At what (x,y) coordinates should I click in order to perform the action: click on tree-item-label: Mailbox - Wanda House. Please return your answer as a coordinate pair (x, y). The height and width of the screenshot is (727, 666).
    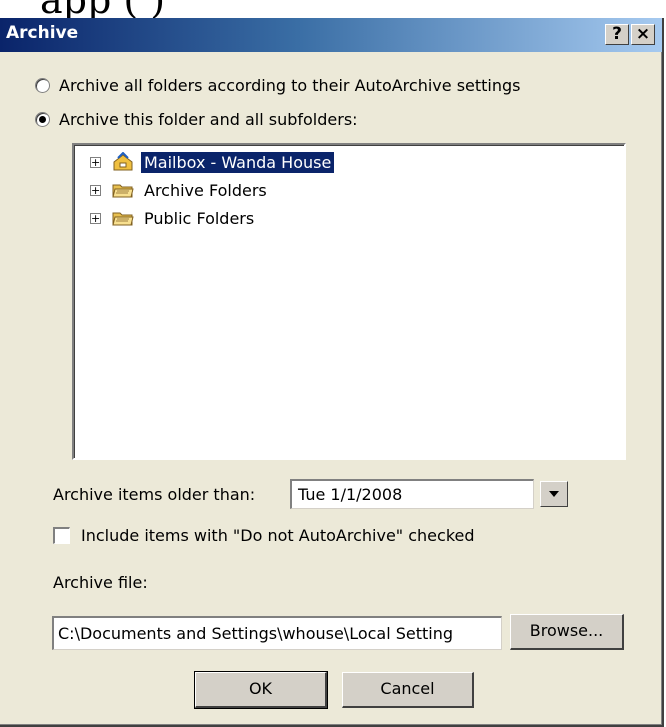
    Looking at the image, I should click on (238, 162).